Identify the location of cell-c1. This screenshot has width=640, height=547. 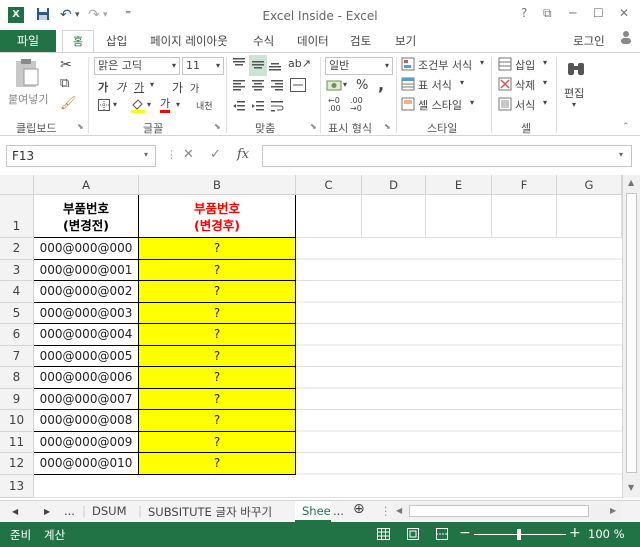
(329, 216).